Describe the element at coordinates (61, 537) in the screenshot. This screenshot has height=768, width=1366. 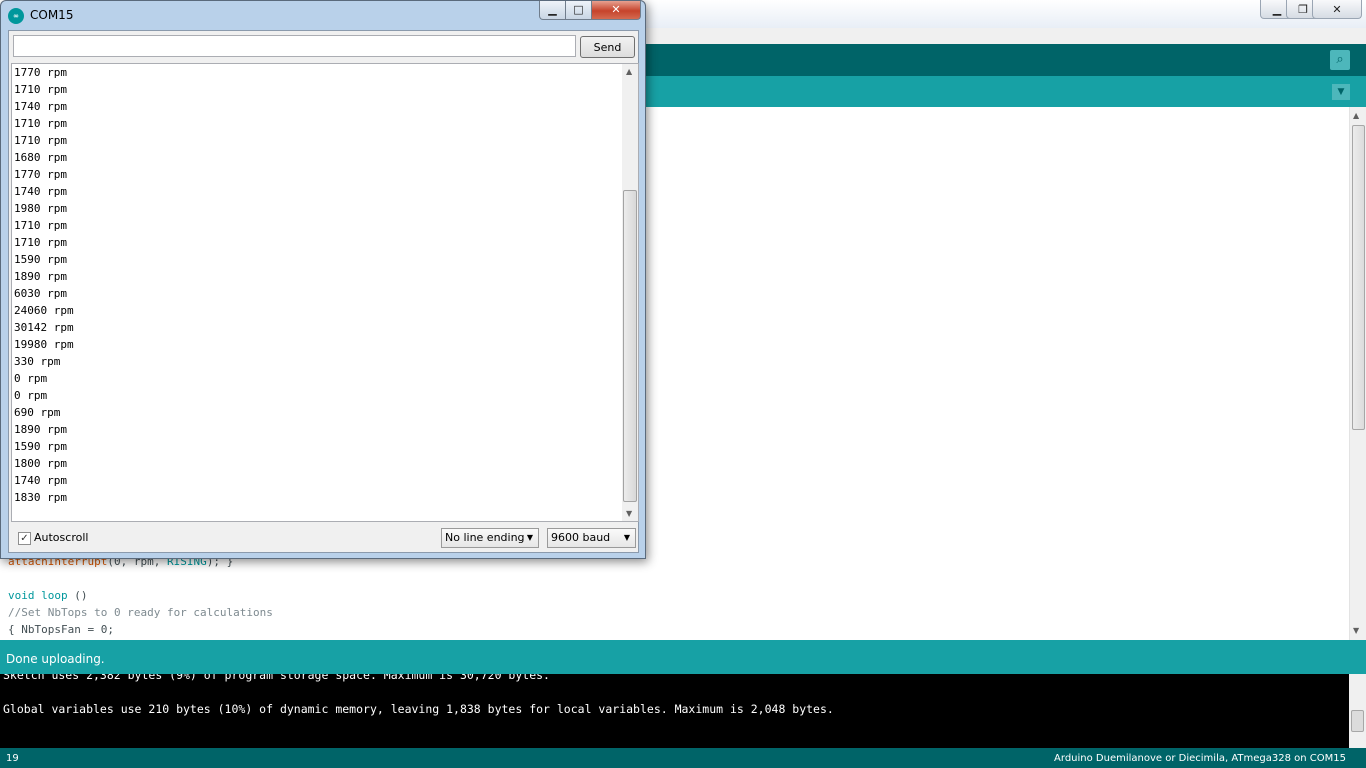
I see `autoscroll-label: Autoscroll` at that location.